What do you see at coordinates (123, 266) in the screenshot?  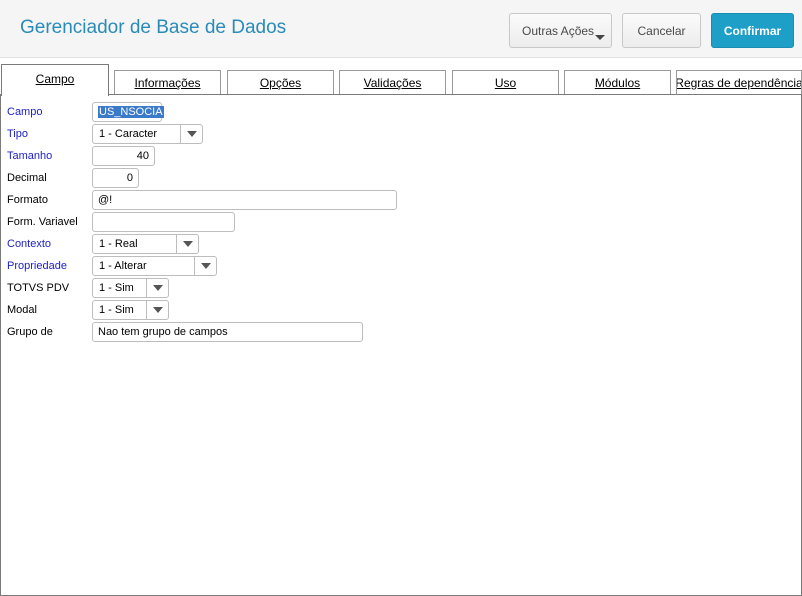 I see `propriedade-value: 1 - Alterar` at bounding box center [123, 266].